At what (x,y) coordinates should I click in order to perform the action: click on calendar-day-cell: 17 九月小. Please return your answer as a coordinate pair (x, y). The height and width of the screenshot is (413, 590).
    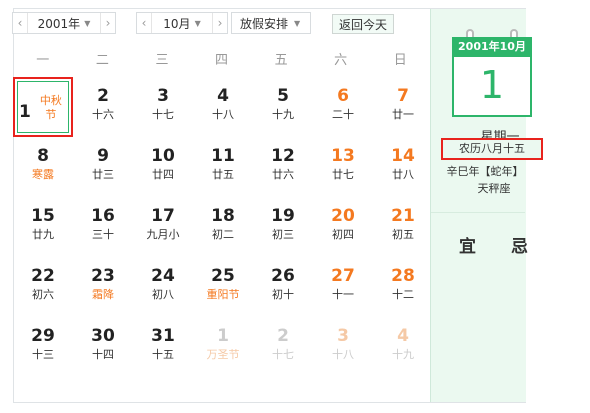
    Looking at the image, I should click on (163, 227).